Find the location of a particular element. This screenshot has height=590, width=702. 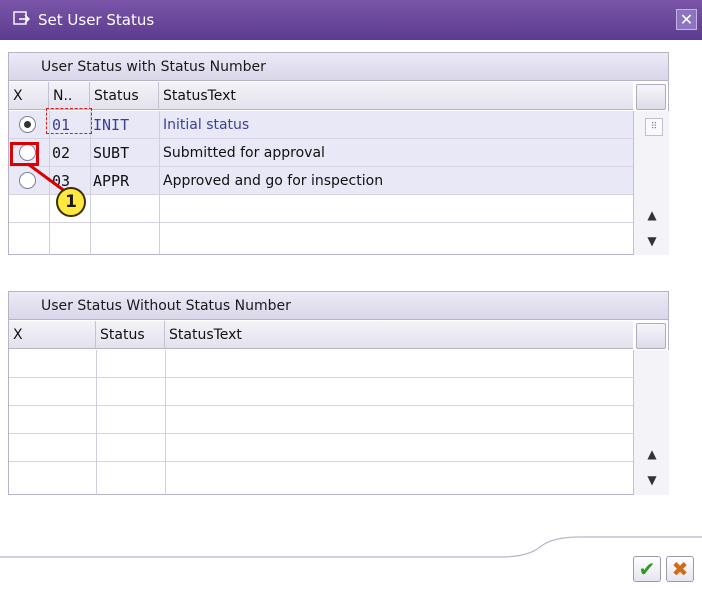

status-dialog-icon is located at coordinates (21, 18).